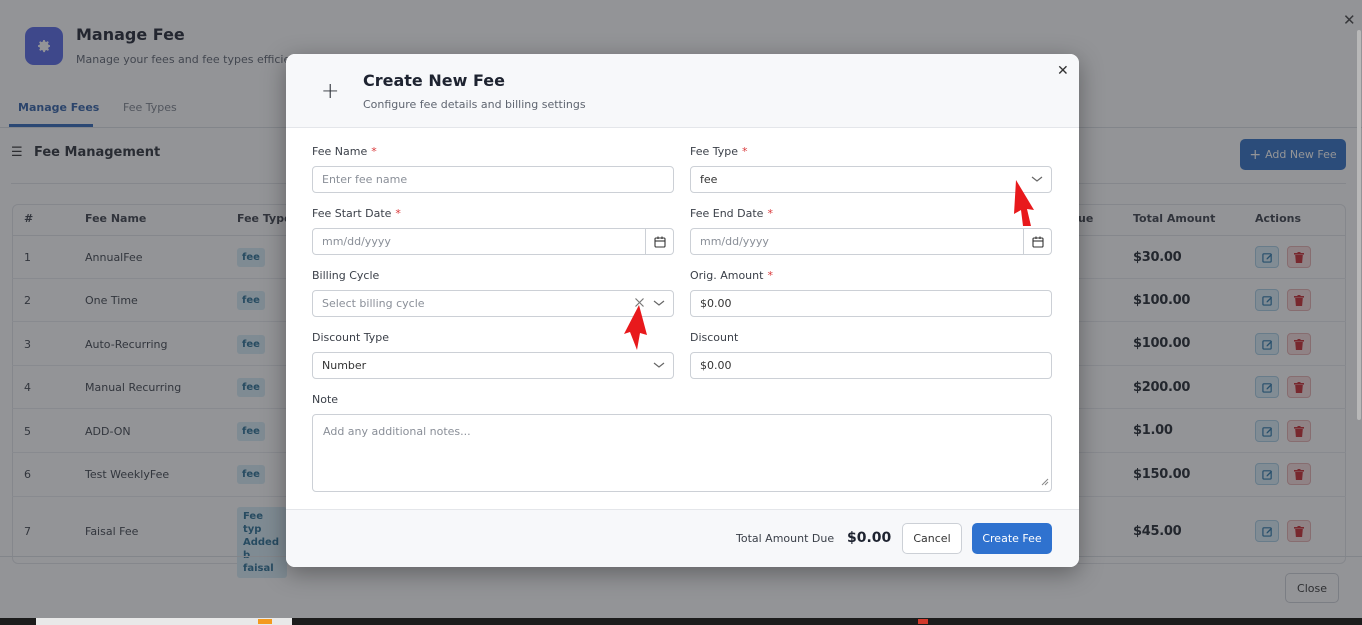 Image resolution: width=1362 pixels, height=625 pixels. Describe the element at coordinates (709, 179) in the screenshot. I see `fee-type-value: fee` at that location.